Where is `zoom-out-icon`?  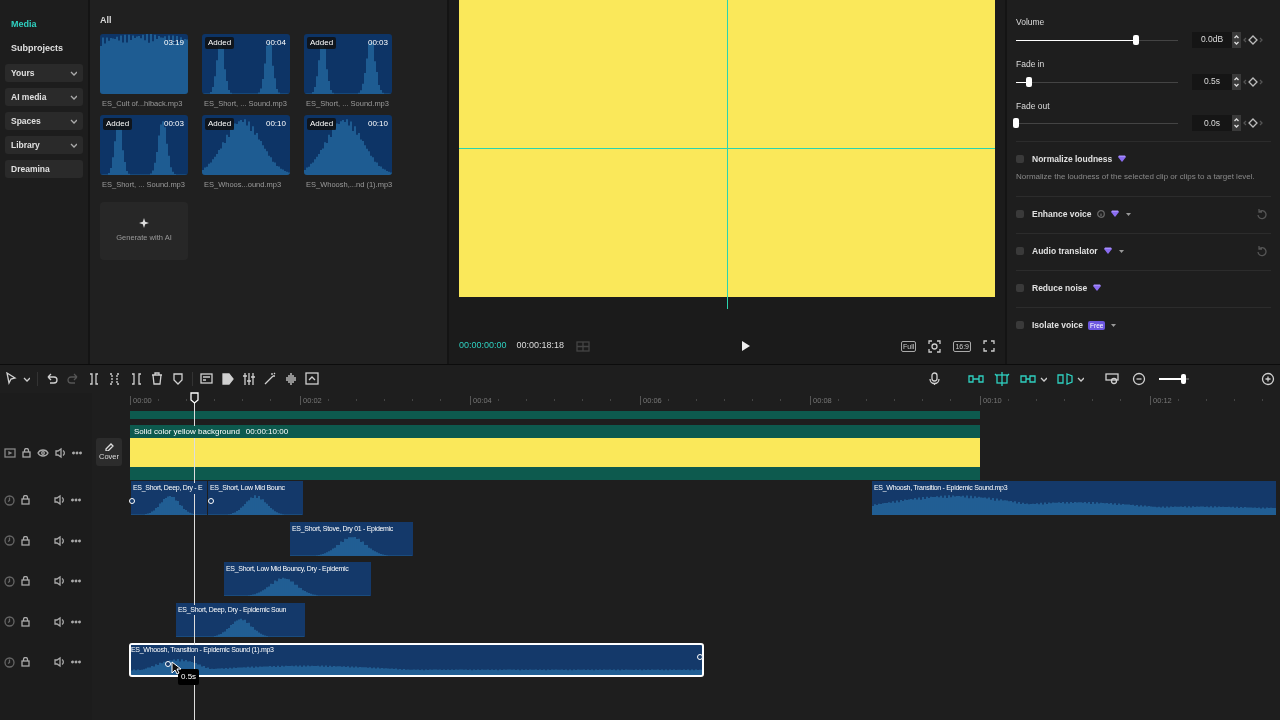
zoom-out-icon is located at coordinates (1139, 379).